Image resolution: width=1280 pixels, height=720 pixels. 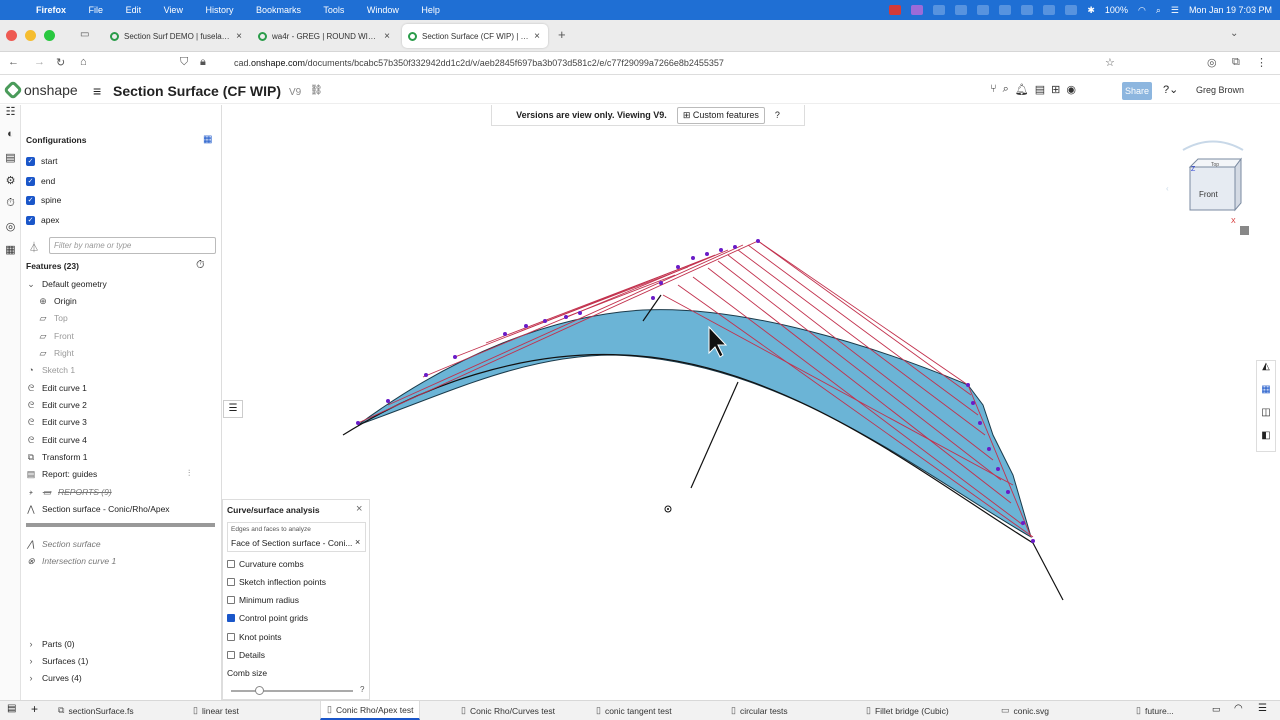 What do you see at coordinates (126, 388) in the screenshot?
I see `tree-item-edit-curve-1: ᘓ Edit curve 1` at bounding box center [126, 388].